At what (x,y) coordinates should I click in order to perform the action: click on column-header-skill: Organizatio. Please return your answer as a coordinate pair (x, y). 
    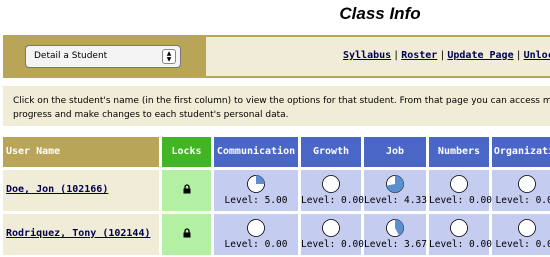
    Looking at the image, I should click on (521, 152).